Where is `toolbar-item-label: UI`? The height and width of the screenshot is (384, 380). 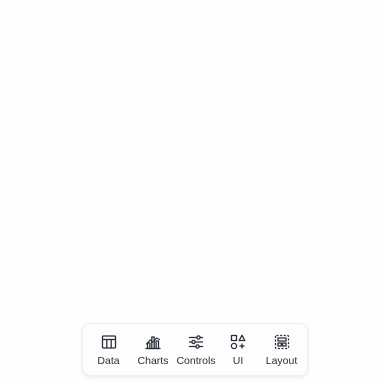 toolbar-item-label: UI is located at coordinates (238, 361).